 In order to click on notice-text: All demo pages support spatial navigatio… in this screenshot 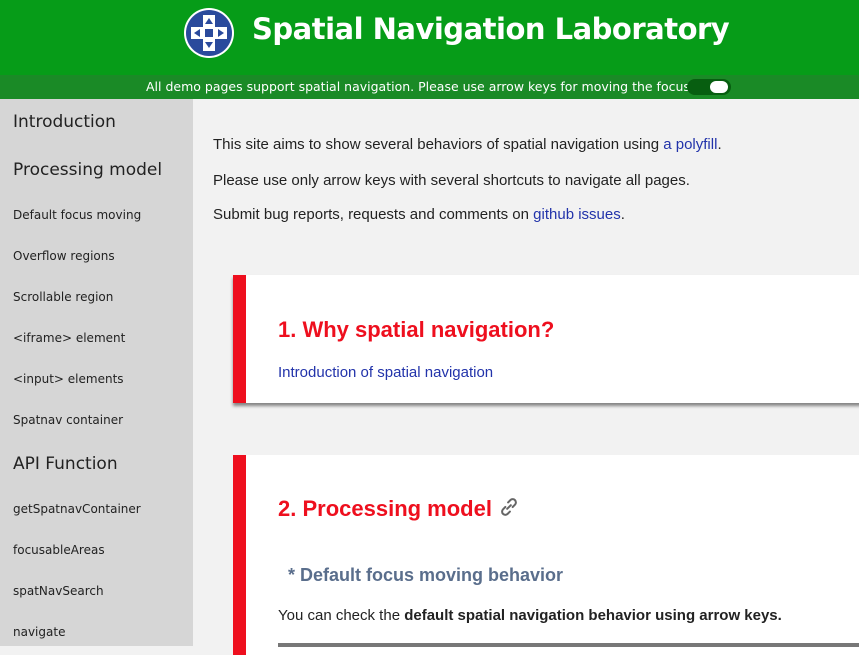, I will do `click(420, 86)`.